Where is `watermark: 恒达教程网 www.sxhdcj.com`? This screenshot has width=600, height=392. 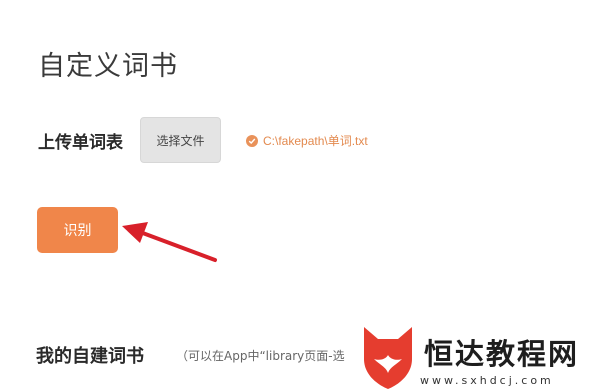 watermark: 恒达教程网 www.sxhdcj.com is located at coordinates (478, 356).